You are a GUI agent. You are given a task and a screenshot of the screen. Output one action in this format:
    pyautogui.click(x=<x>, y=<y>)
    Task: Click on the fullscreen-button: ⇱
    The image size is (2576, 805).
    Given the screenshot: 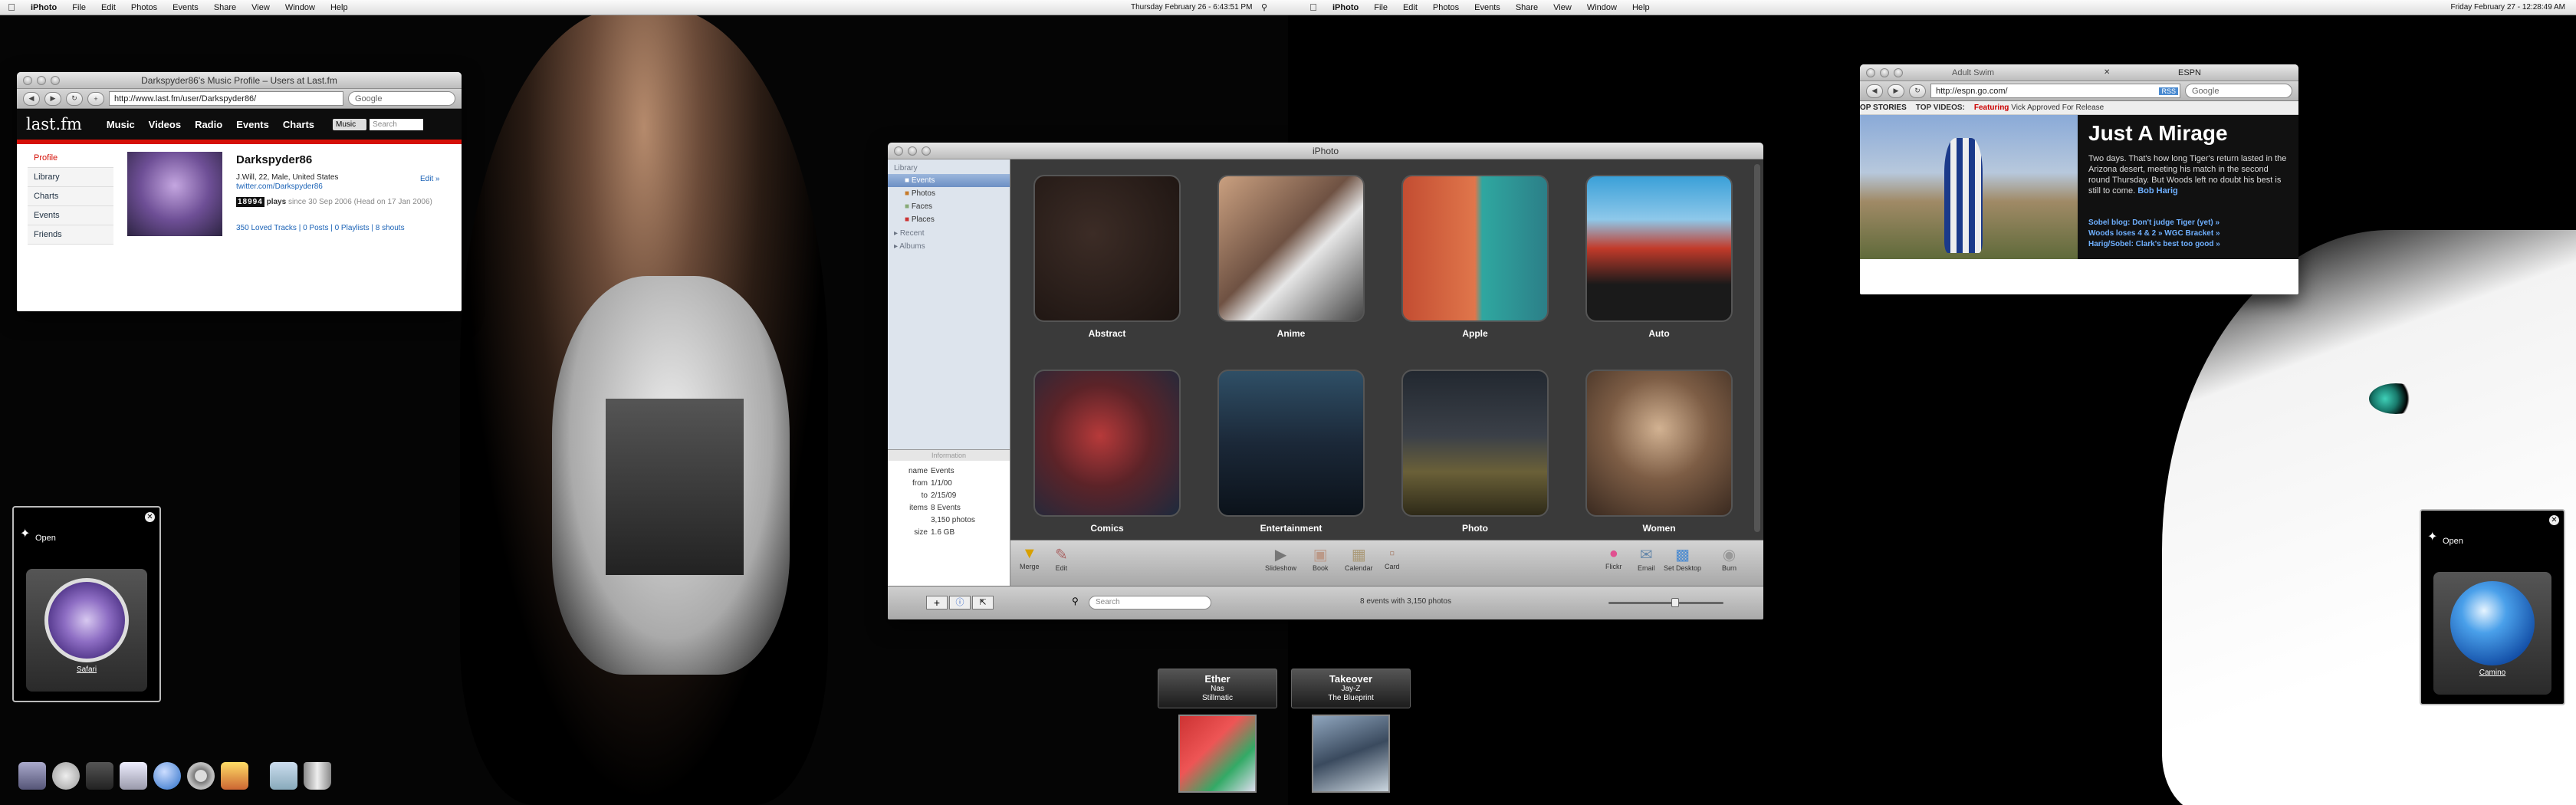 What is the action you would take?
    pyautogui.click(x=983, y=603)
    